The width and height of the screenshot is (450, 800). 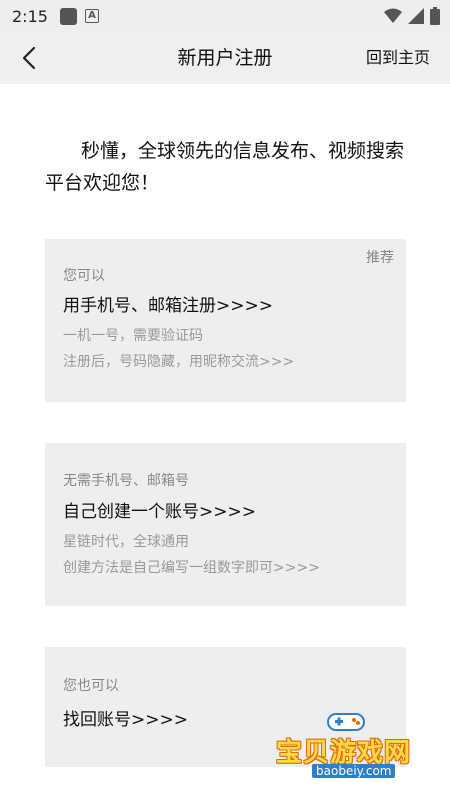 I want to click on back-button, so click(x=29, y=58).